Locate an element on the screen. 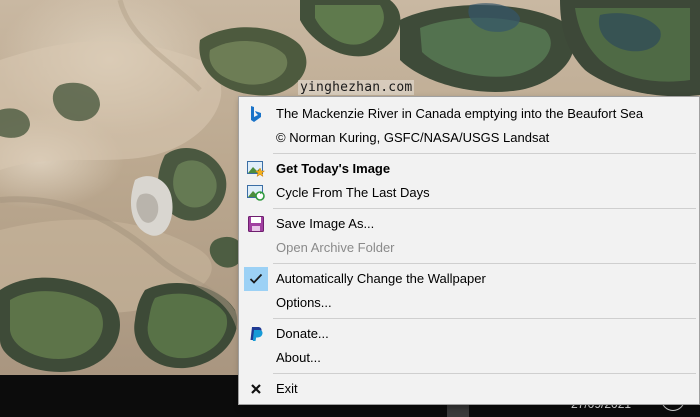  menu-auto-change-wallpaper: Automatically Change the Wallpaper is located at coordinates (469, 279).